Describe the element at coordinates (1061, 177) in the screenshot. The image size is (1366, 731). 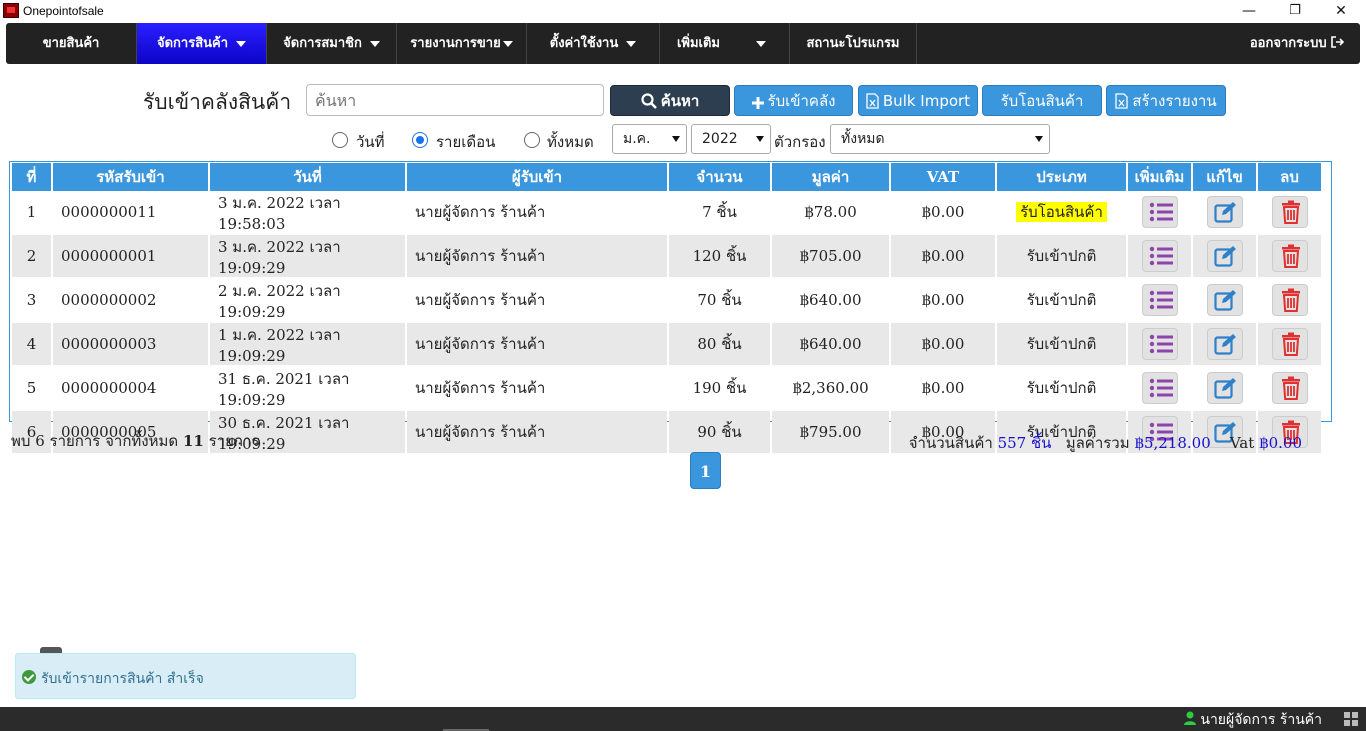
I see `col-header: ประเภท` at that location.